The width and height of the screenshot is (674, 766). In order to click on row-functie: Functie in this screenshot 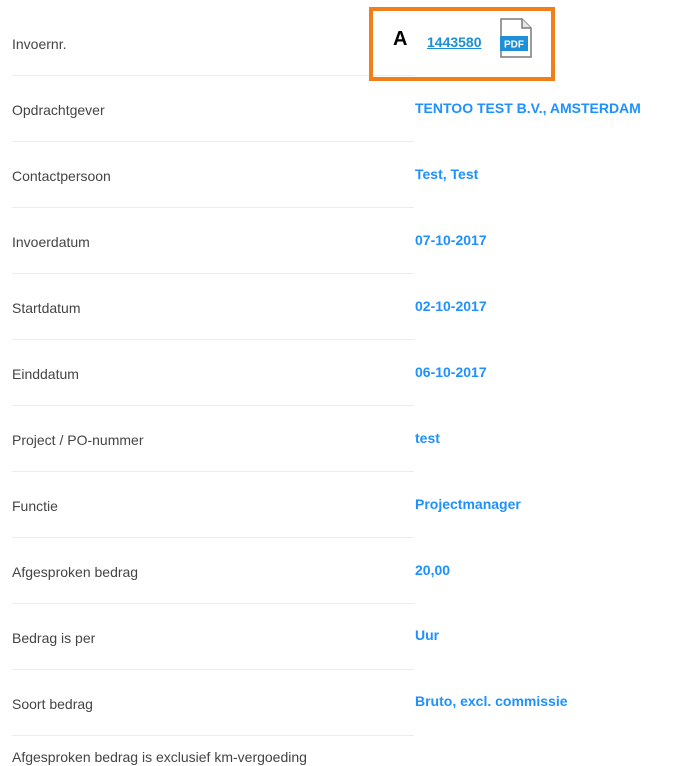, I will do `click(207, 505)`.